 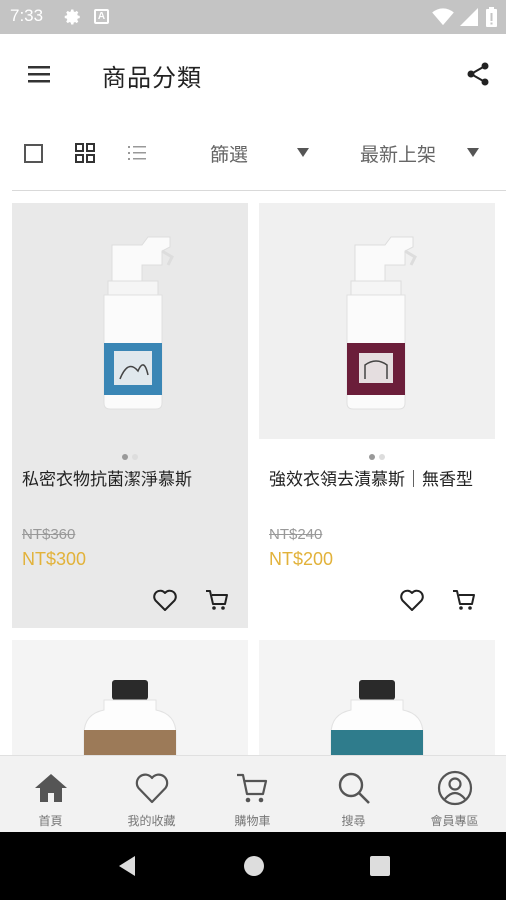 What do you see at coordinates (253, 74) in the screenshot?
I see `app-bar: 商品分類` at bounding box center [253, 74].